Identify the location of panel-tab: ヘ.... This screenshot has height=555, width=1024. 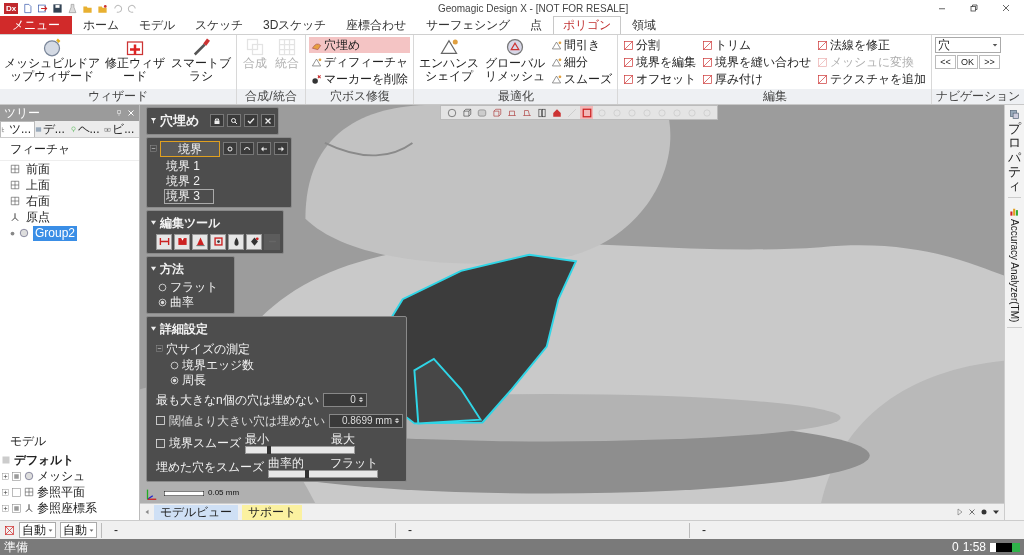
(87, 129).